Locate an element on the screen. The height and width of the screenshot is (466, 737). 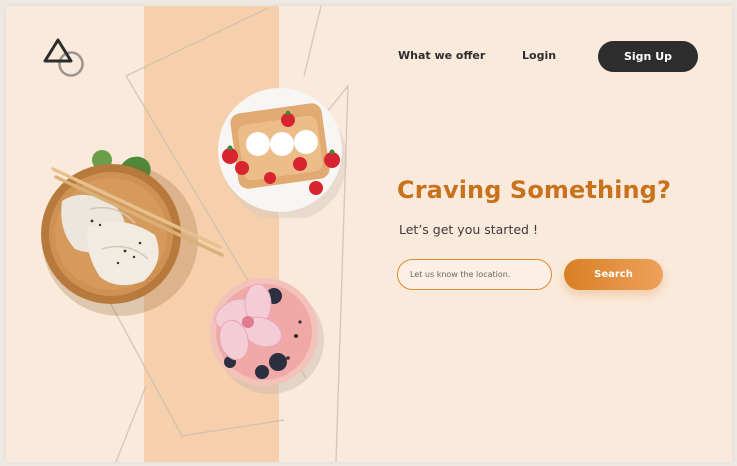
nav-what-we-offer: What we offer is located at coordinates (441, 55).